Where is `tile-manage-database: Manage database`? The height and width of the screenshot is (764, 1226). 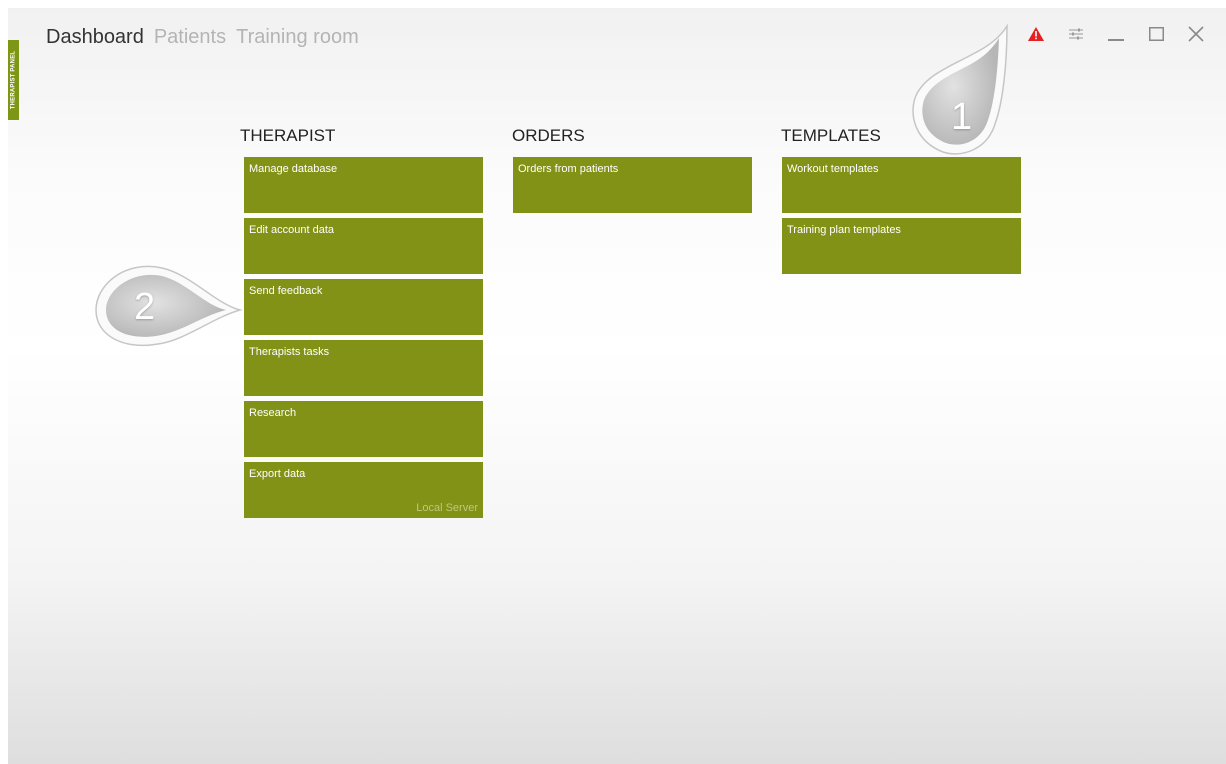
tile-manage-database: Manage database is located at coordinates (363, 185).